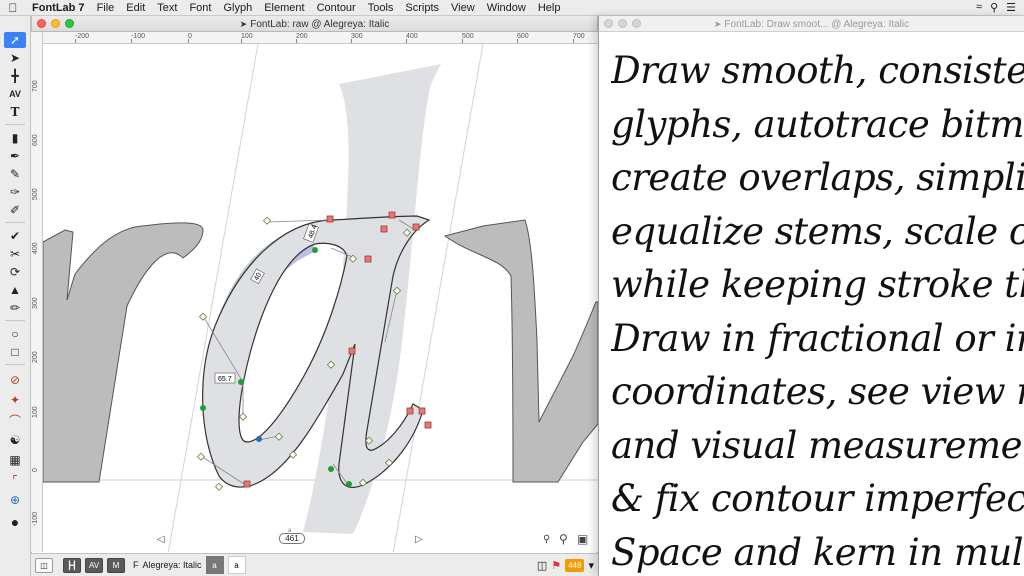 The width and height of the screenshot is (1024, 576). What do you see at coordinates (817, 445) in the screenshot?
I see `preview-line: and visual measuremen` at bounding box center [817, 445].